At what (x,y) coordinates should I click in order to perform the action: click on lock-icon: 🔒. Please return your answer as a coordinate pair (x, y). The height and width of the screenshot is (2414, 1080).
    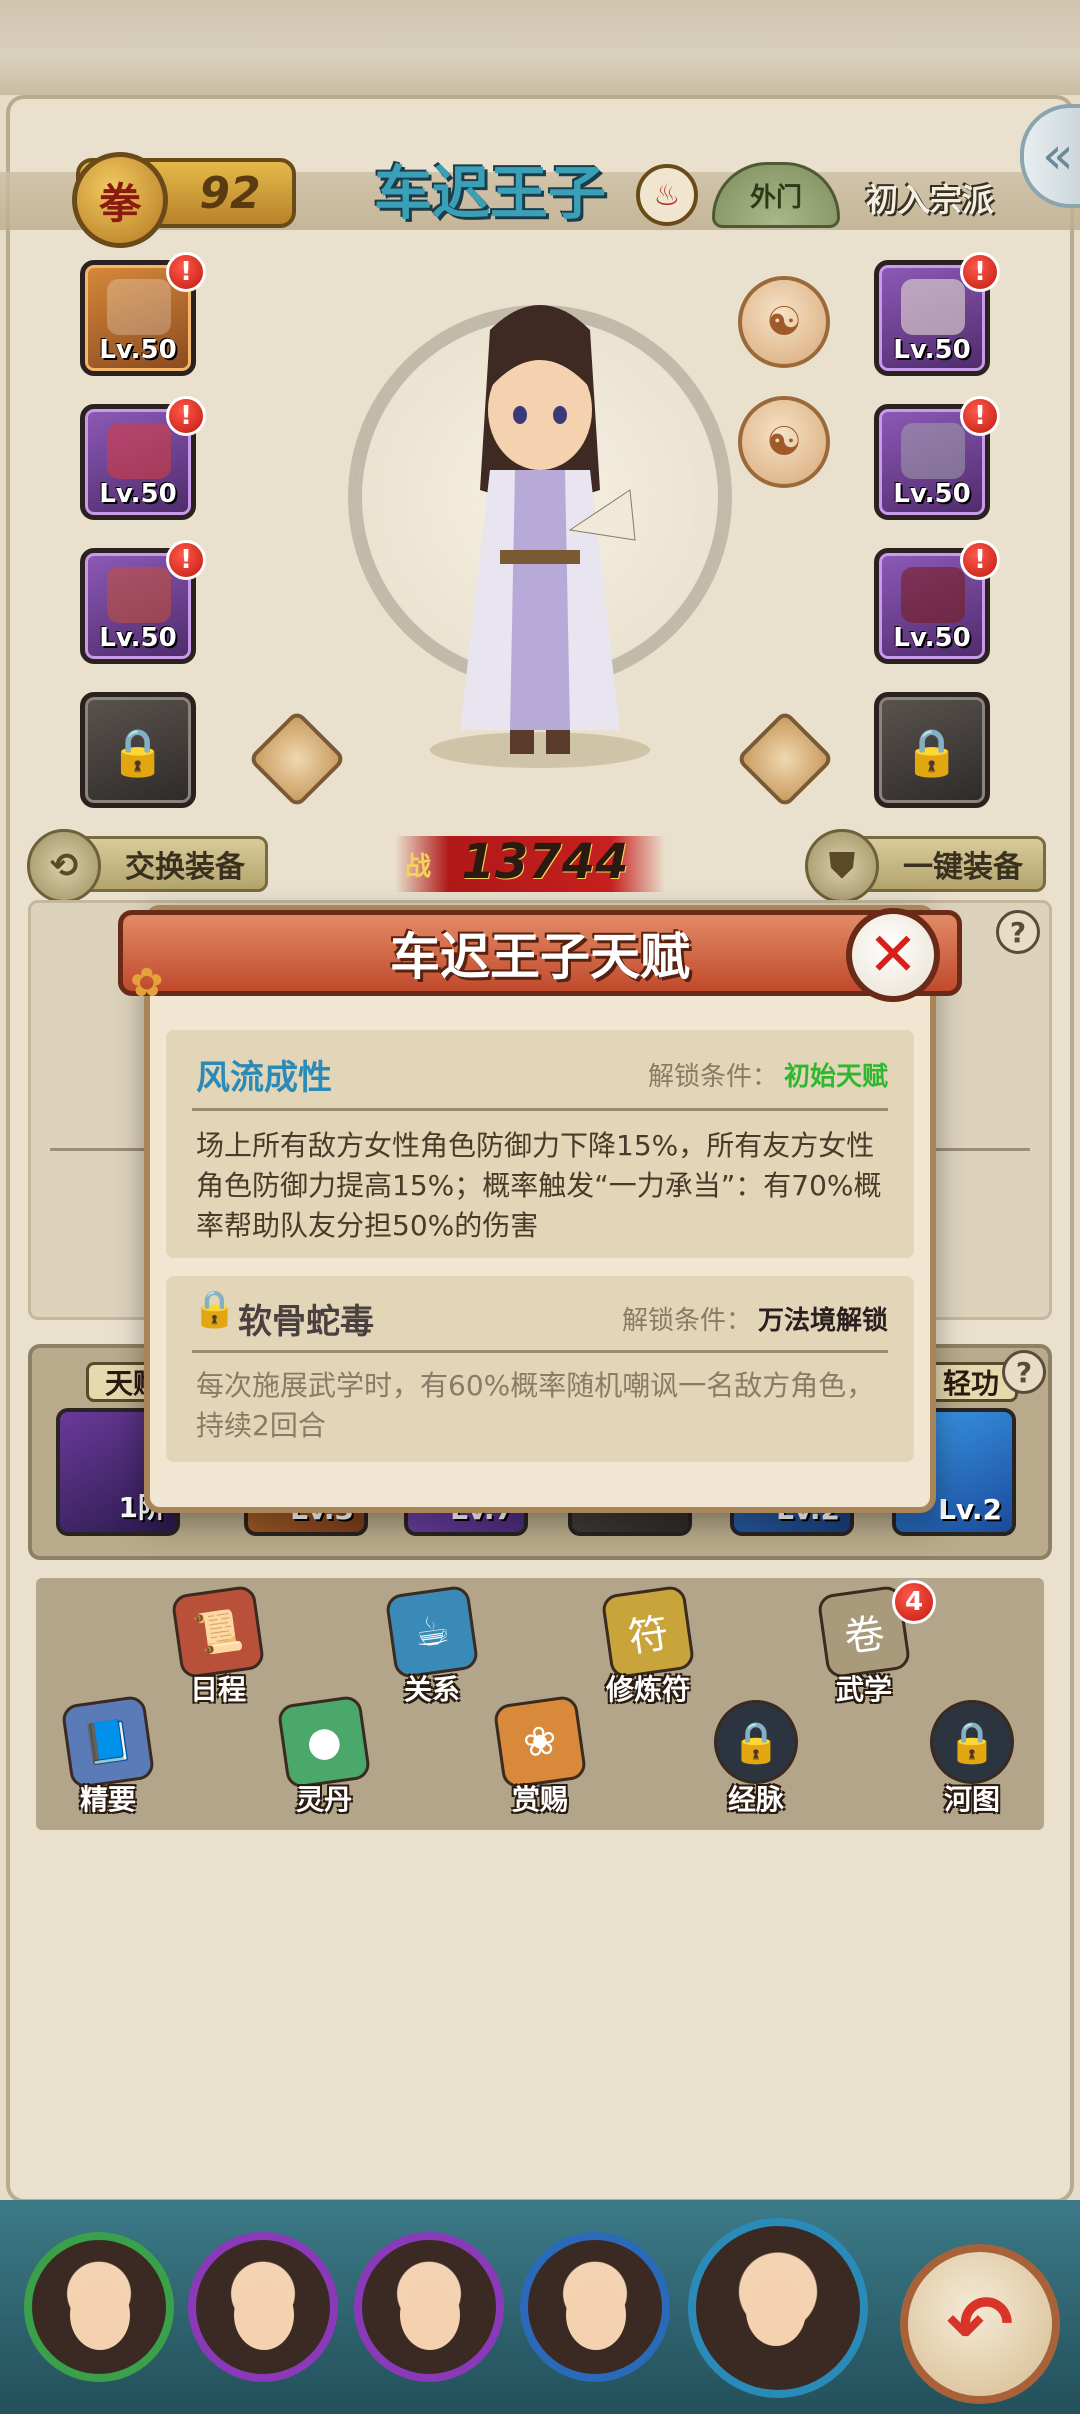
    Looking at the image, I should click on (214, 1309).